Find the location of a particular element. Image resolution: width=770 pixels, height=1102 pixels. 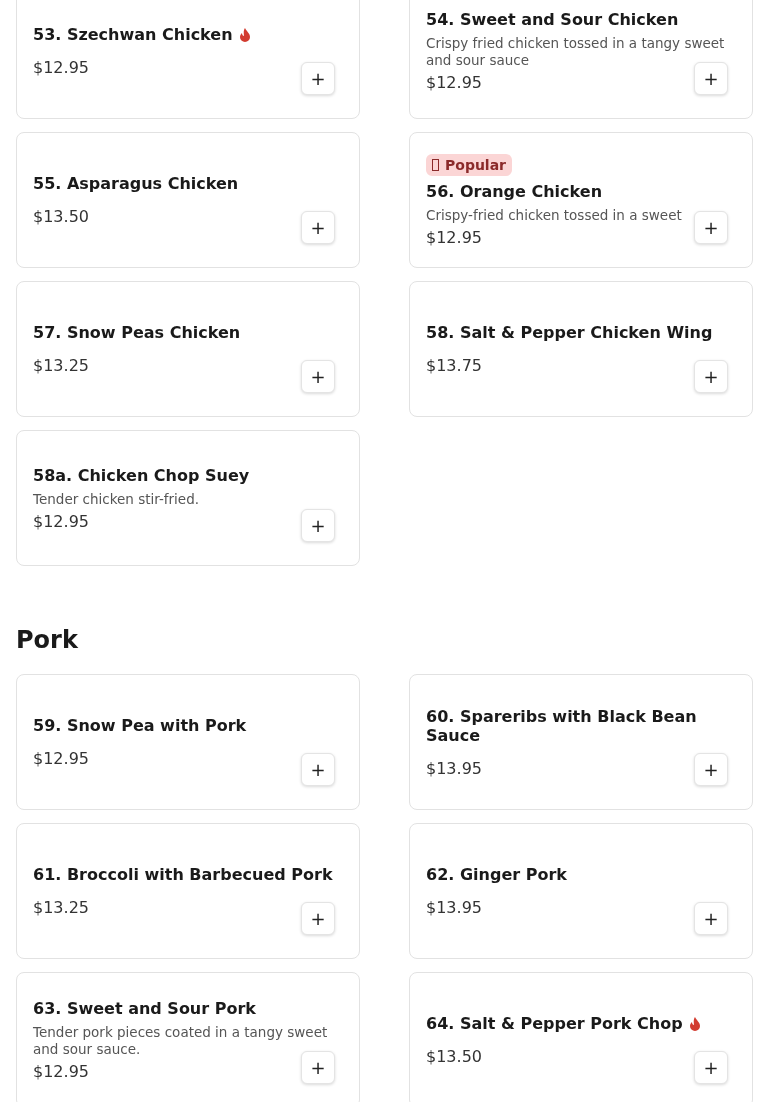

item-name: 60. Spareribs with Black Bean Sauce is located at coordinates (562, 725).